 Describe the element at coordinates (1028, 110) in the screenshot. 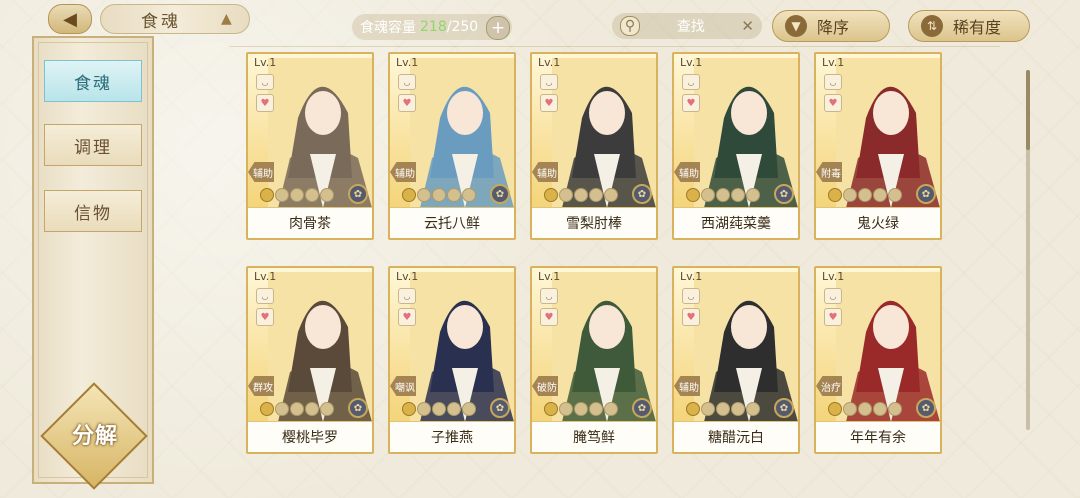

I see `scrollbar-thumb` at that location.